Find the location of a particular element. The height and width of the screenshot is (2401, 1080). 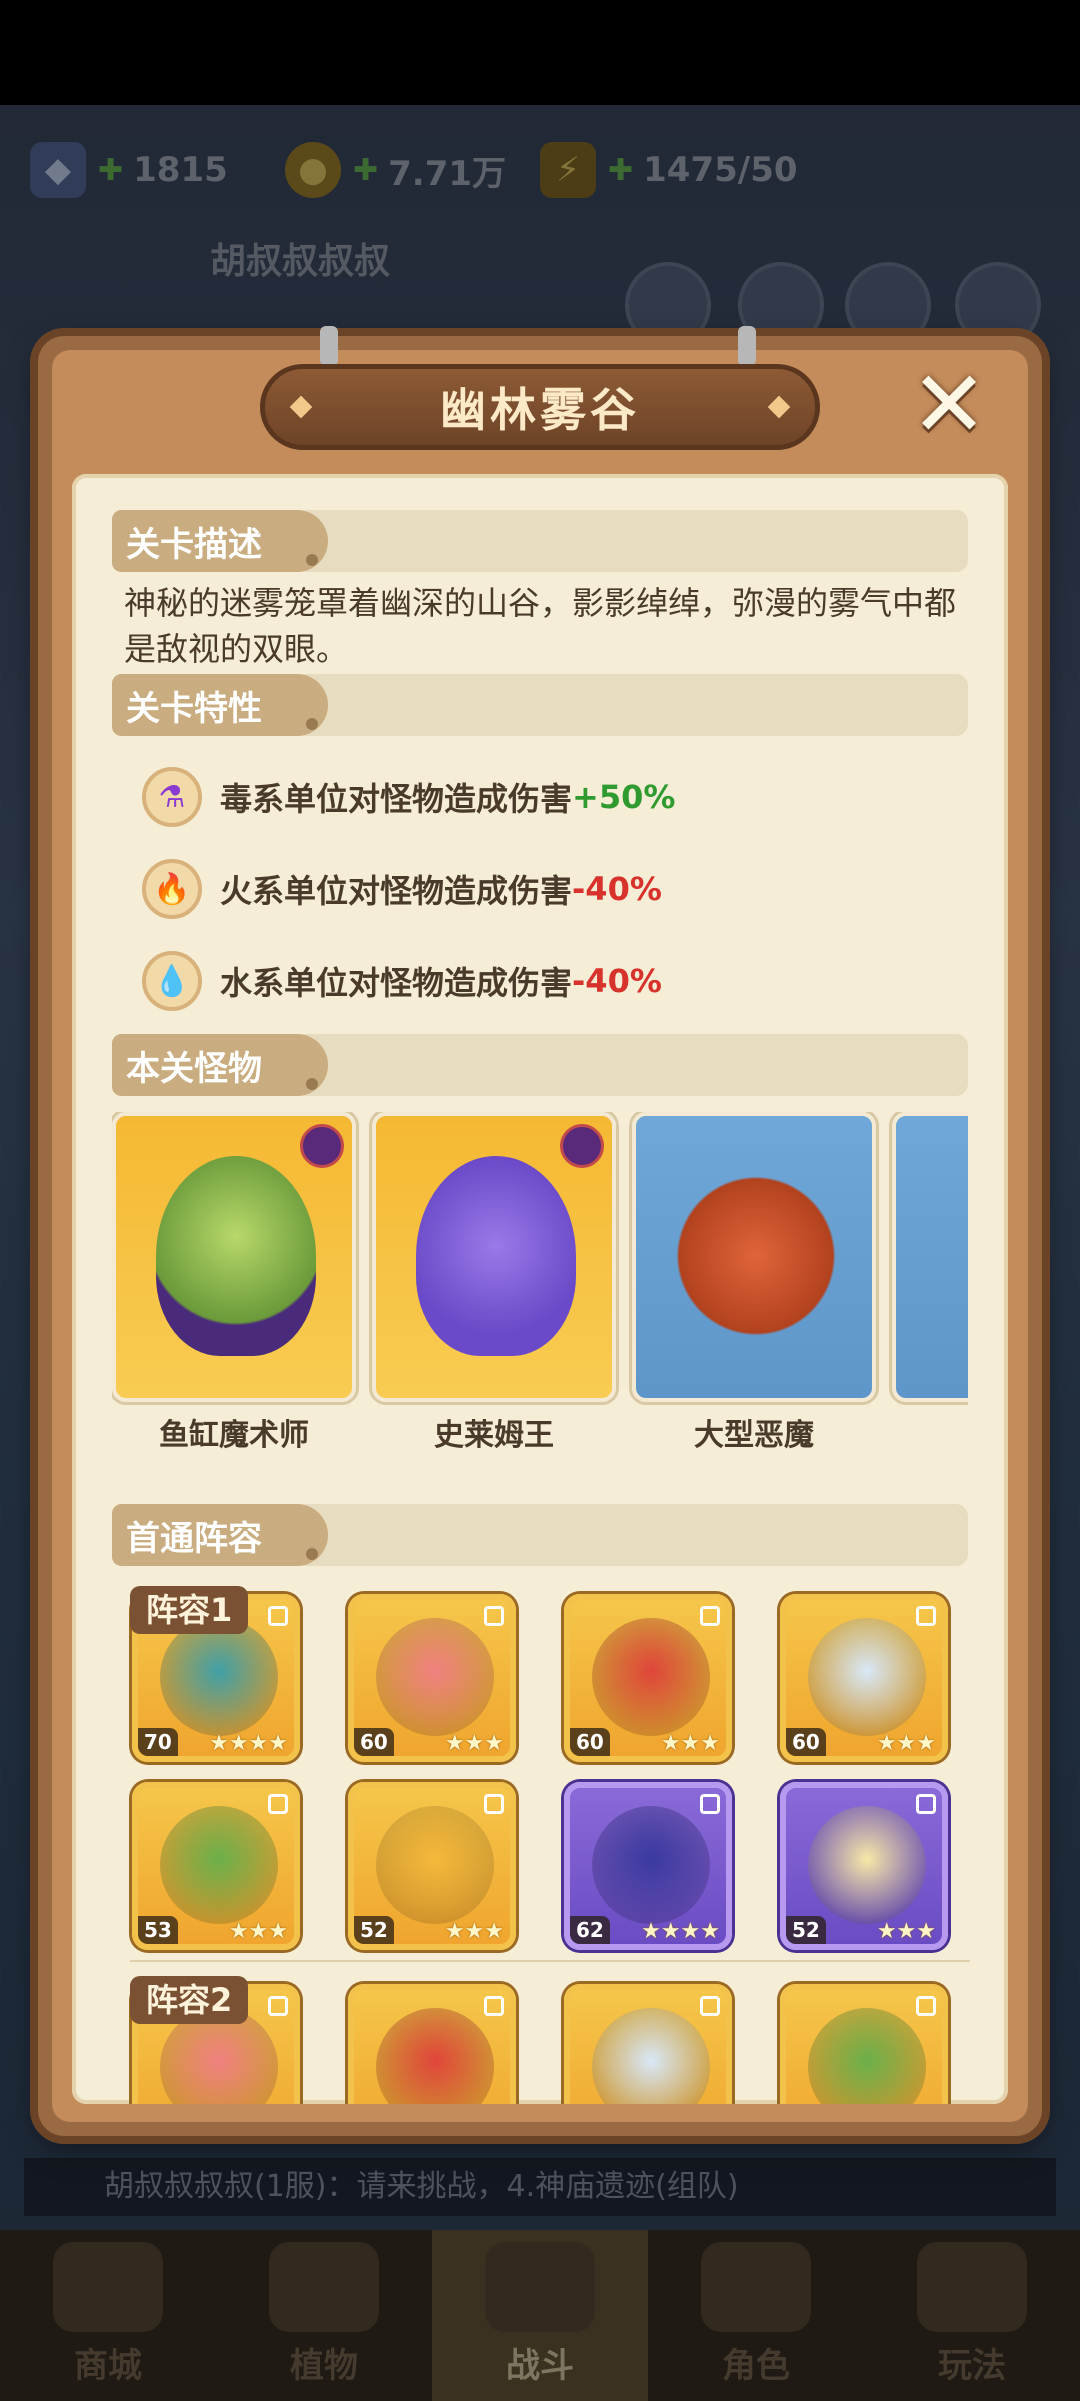

section-title: 首通阵容 is located at coordinates (194, 1538).